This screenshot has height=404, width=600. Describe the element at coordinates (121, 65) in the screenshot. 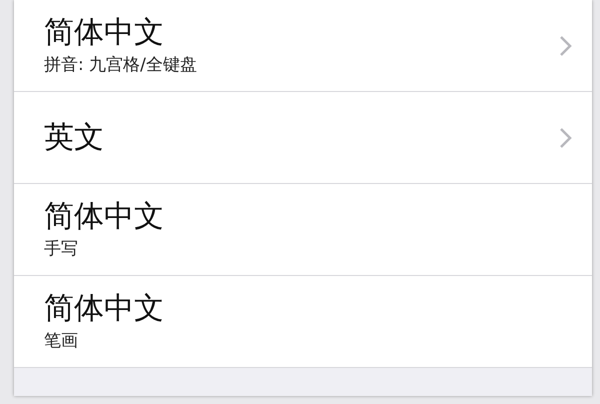

I see `input-method: 拼音: 九宫格/全键盘` at that location.